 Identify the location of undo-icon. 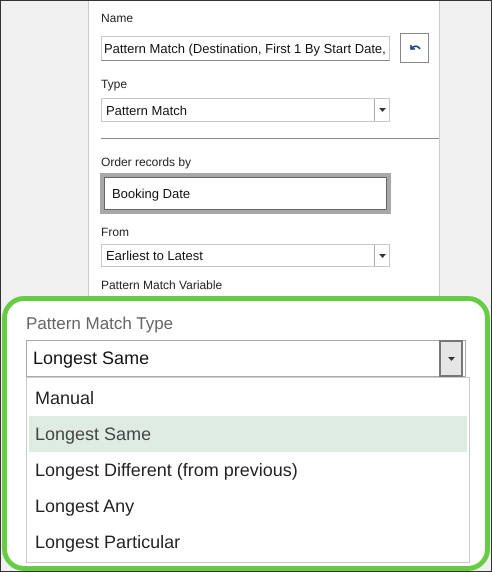
(414, 48).